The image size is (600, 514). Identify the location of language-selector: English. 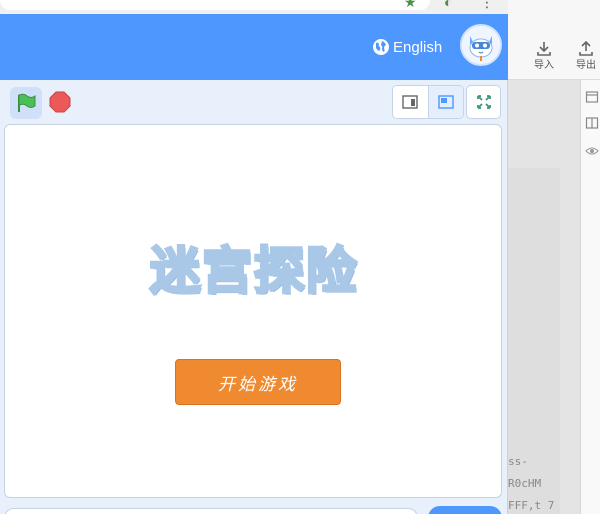
(407, 47).